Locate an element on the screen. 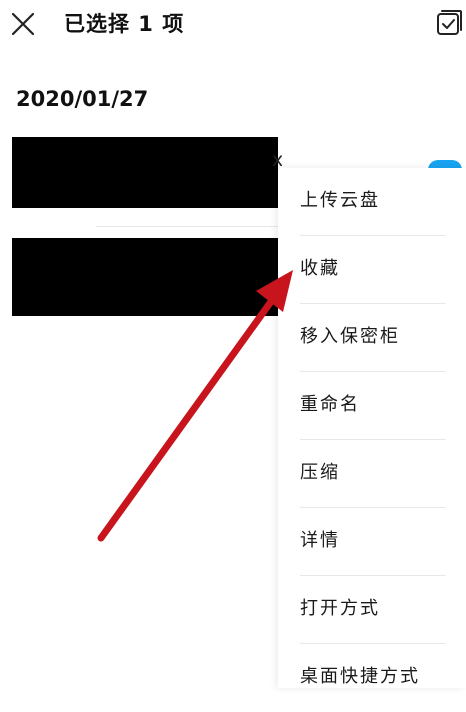 The height and width of the screenshot is (712, 466). menu-item-label: 详情 is located at coordinates (320, 540).